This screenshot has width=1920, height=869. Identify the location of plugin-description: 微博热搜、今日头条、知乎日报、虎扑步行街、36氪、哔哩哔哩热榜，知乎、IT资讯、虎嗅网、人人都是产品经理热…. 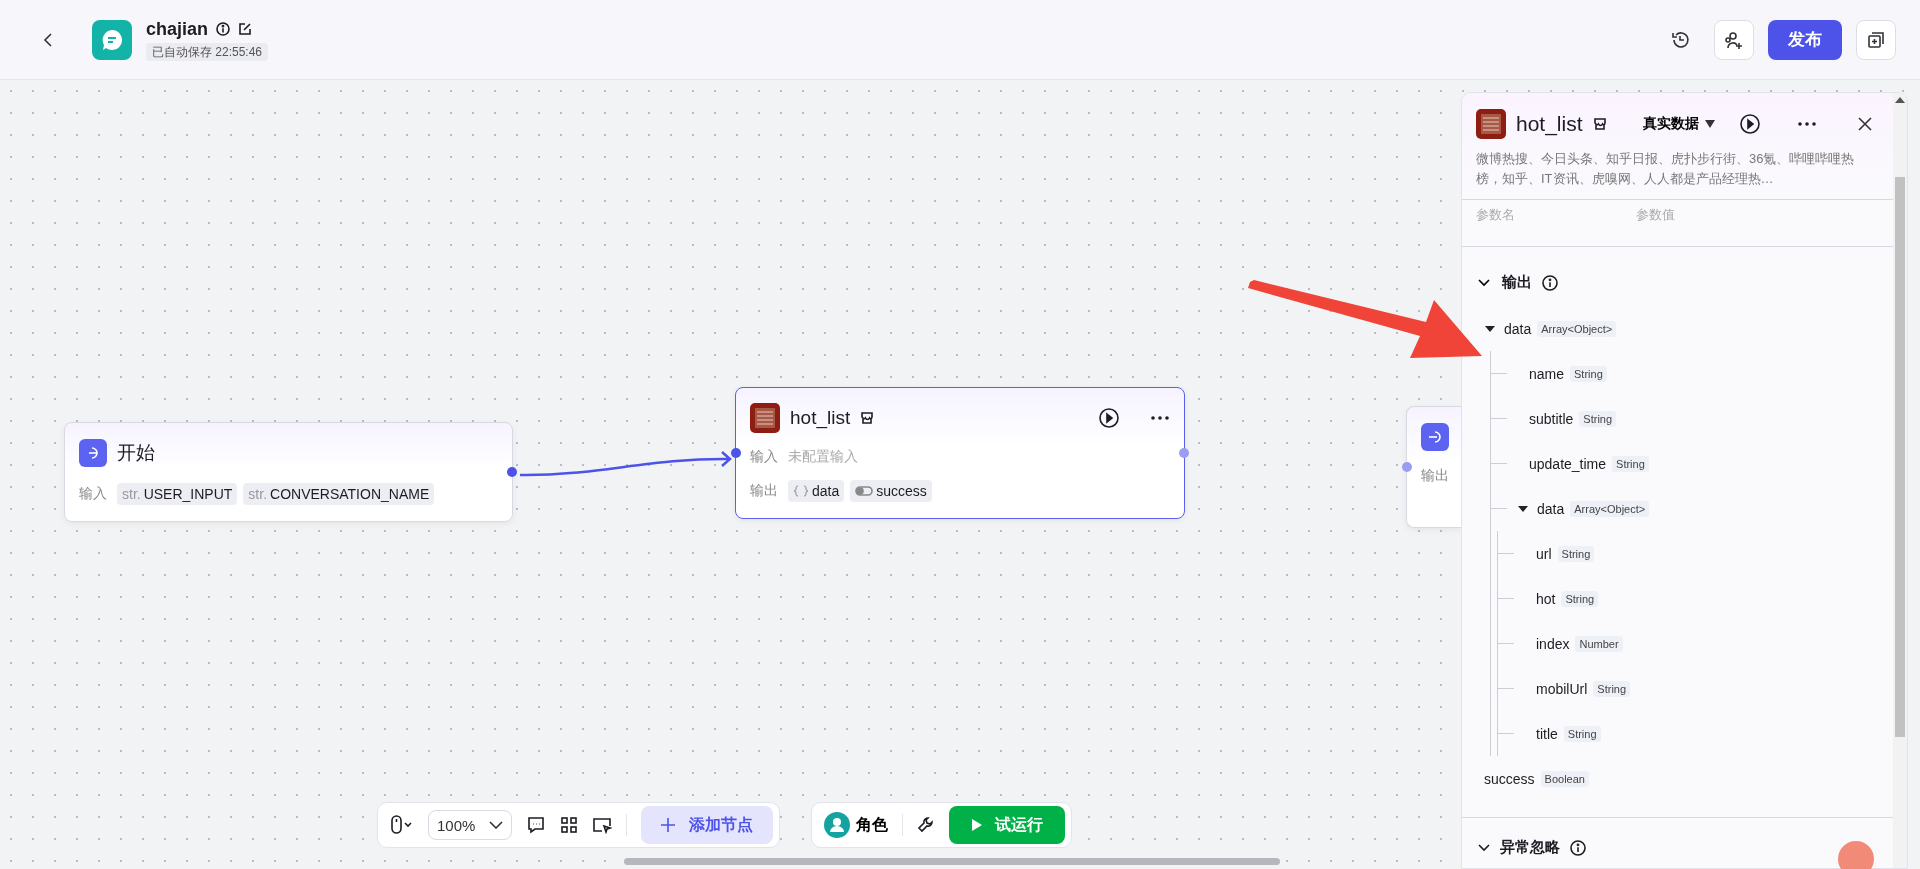
(1666, 169).